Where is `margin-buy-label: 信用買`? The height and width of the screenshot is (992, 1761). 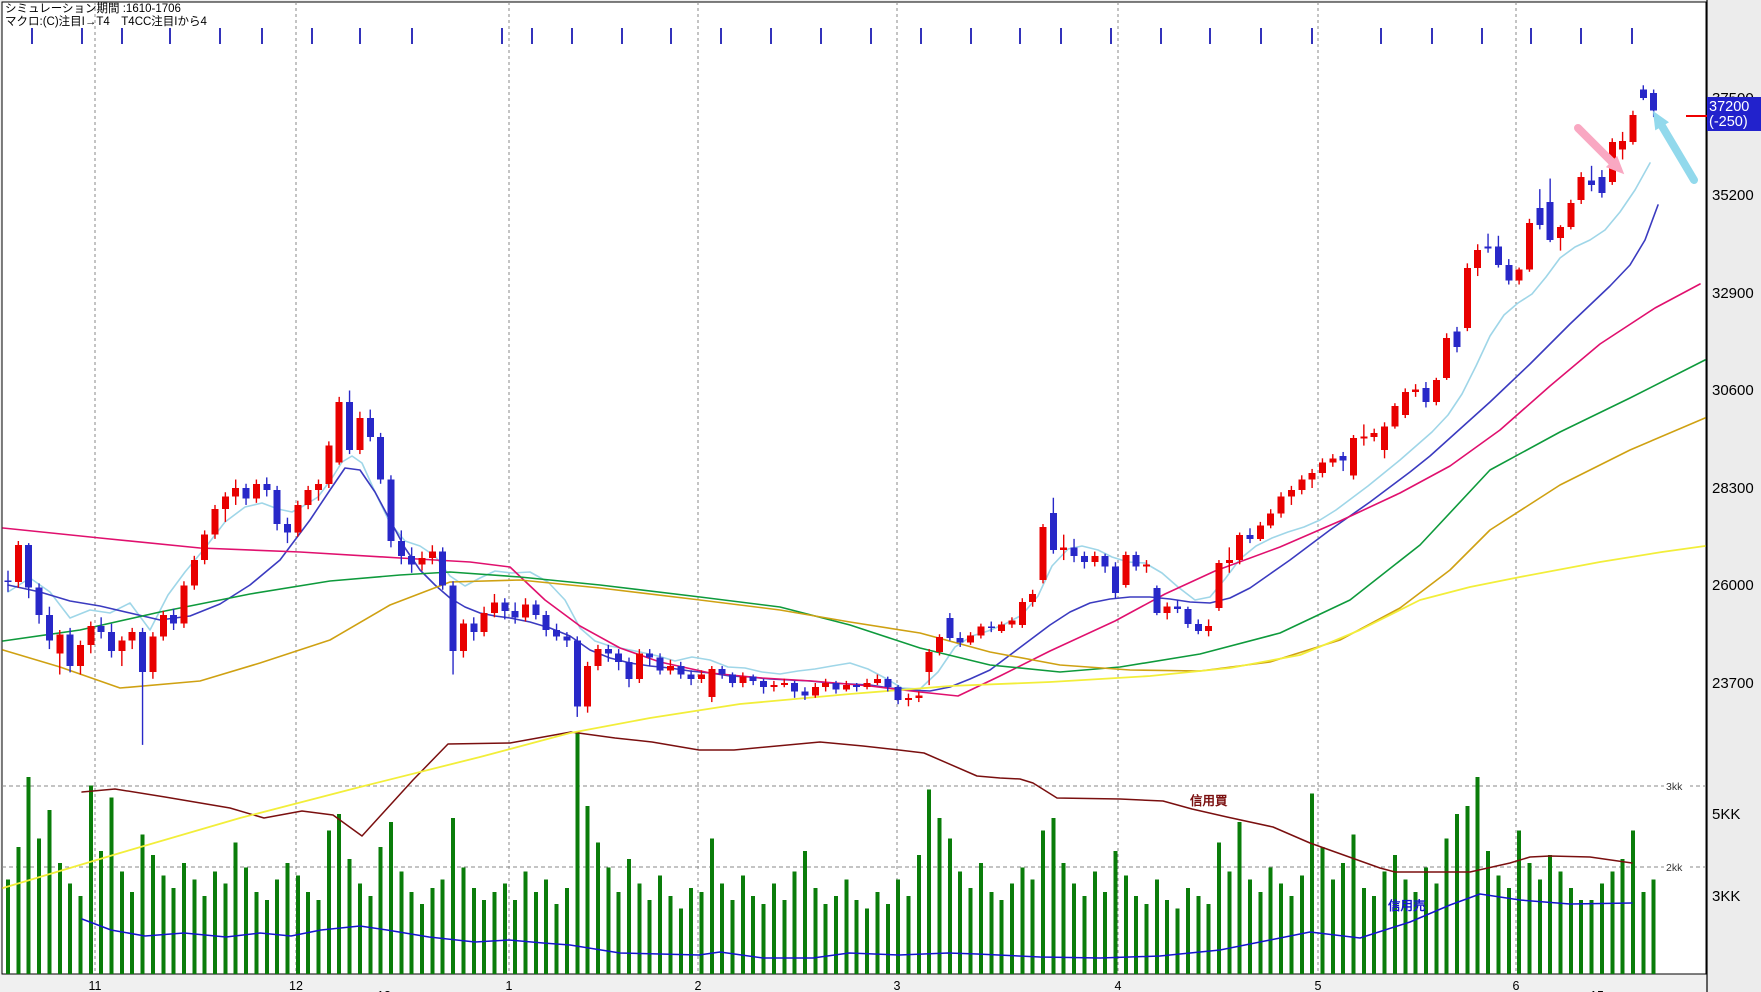 margin-buy-label: 信用買 is located at coordinates (1209, 800).